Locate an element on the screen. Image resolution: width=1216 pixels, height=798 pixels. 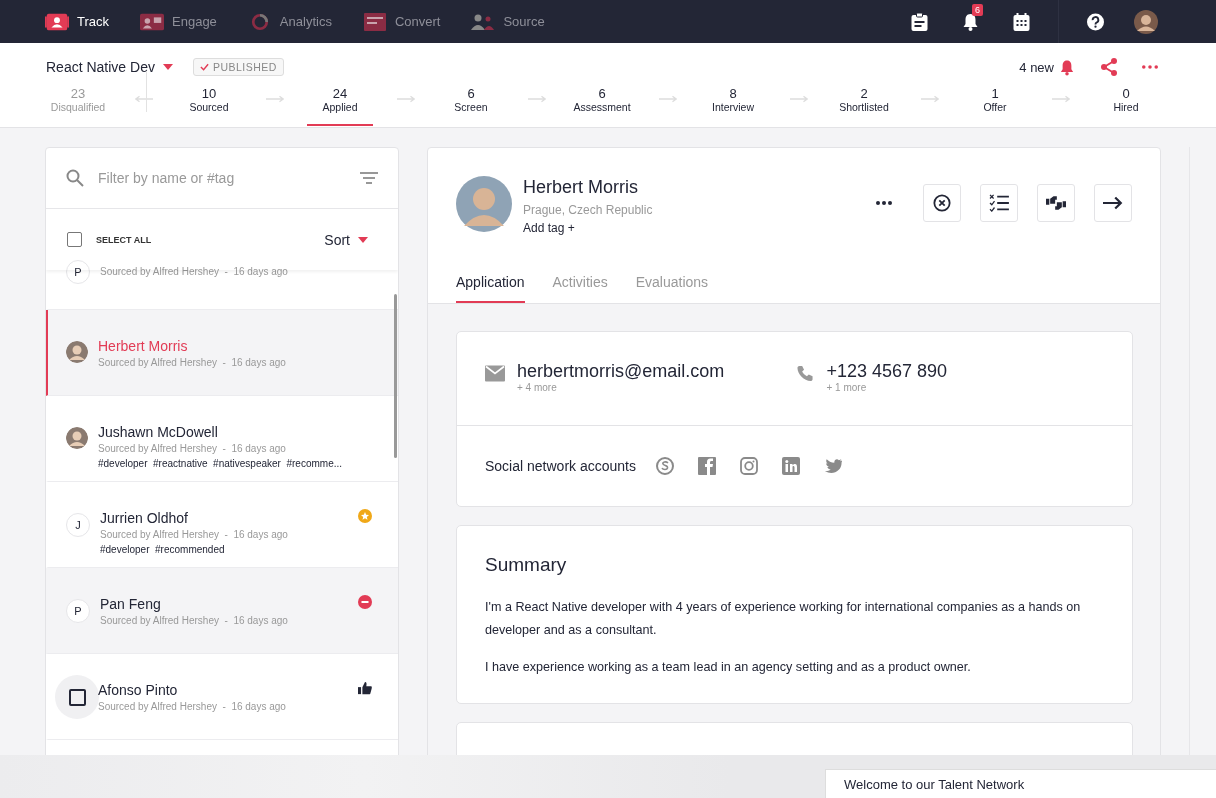
people-icon is located at coordinates (483, 21).